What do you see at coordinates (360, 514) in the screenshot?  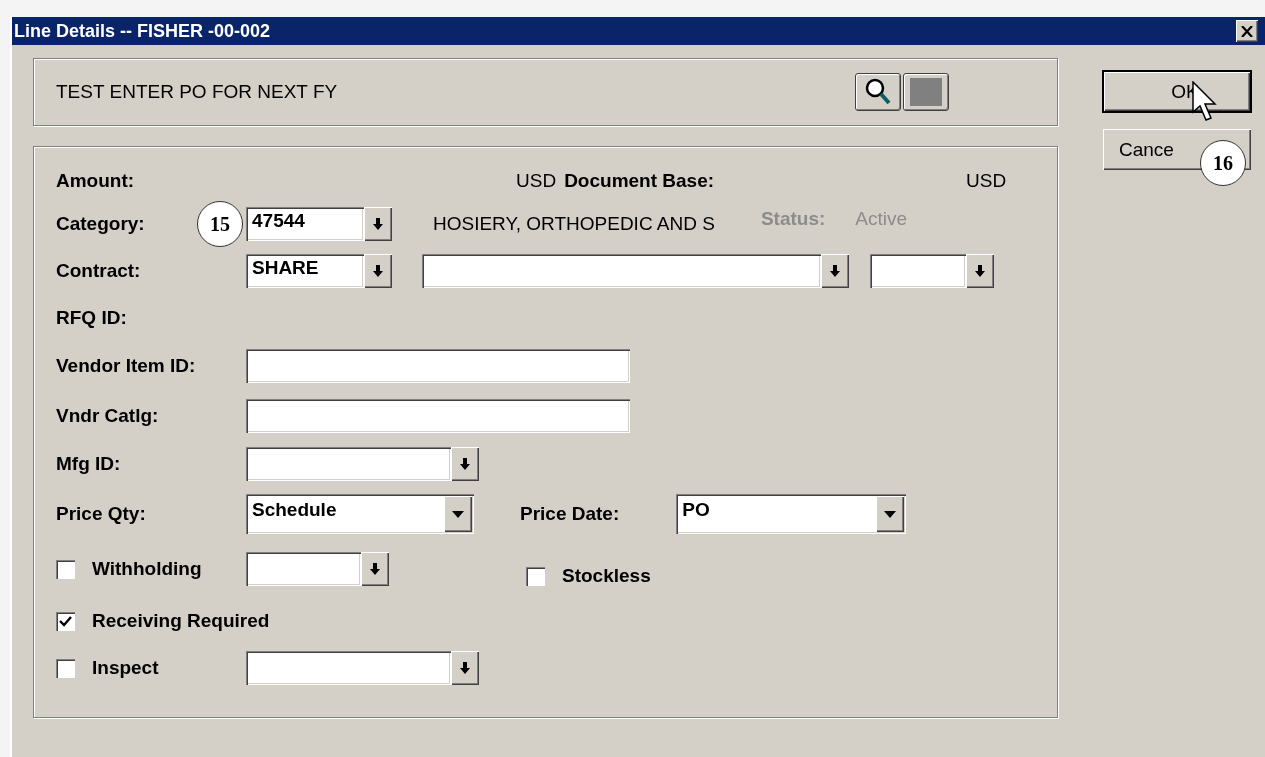 I see `dropdown-field: Schedule` at bounding box center [360, 514].